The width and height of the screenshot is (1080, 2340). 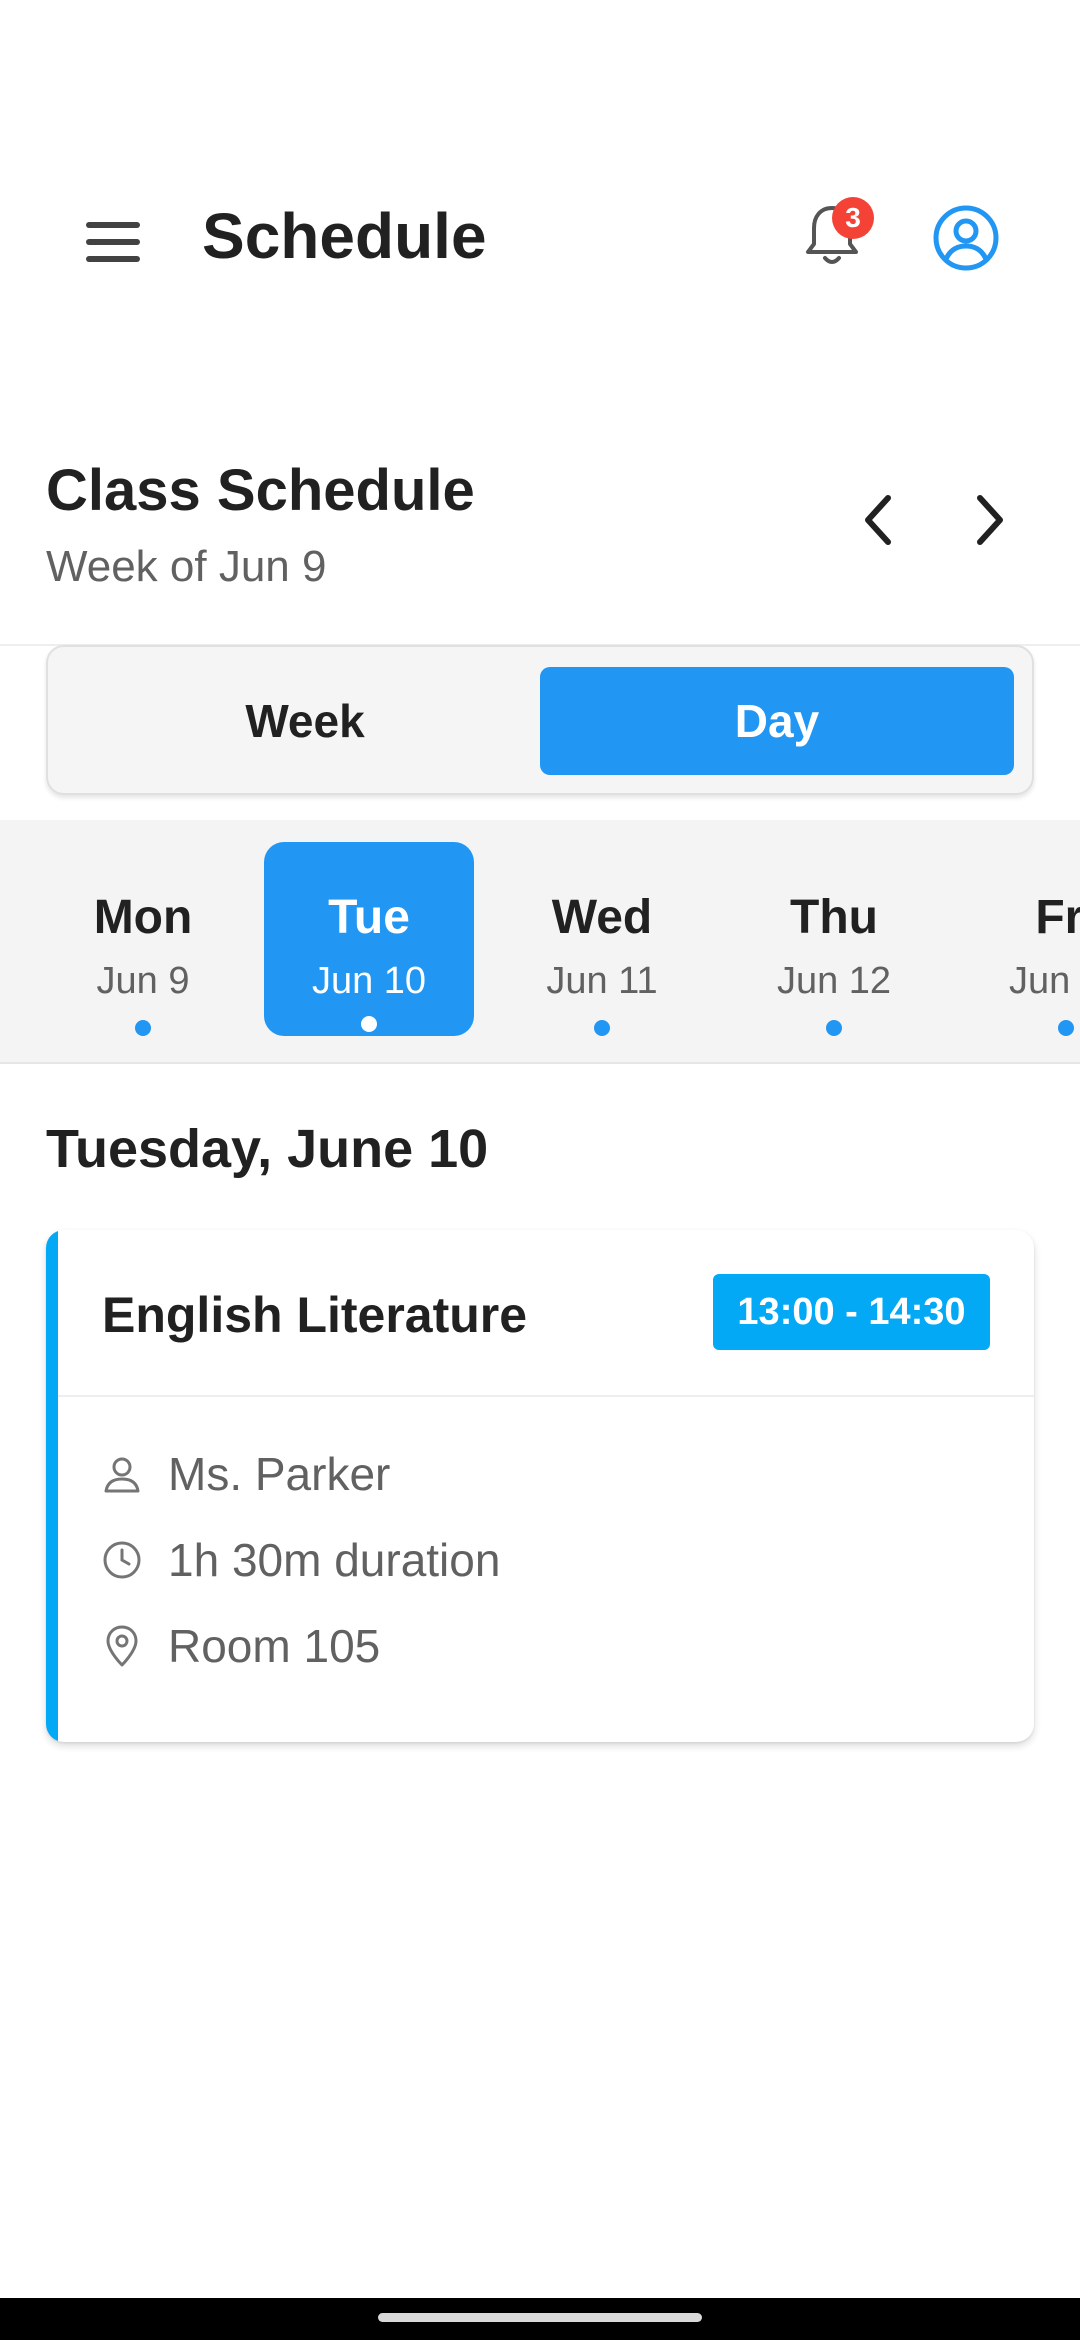 I want to click on day-date: Jun 10, so click(x=369, y=981).